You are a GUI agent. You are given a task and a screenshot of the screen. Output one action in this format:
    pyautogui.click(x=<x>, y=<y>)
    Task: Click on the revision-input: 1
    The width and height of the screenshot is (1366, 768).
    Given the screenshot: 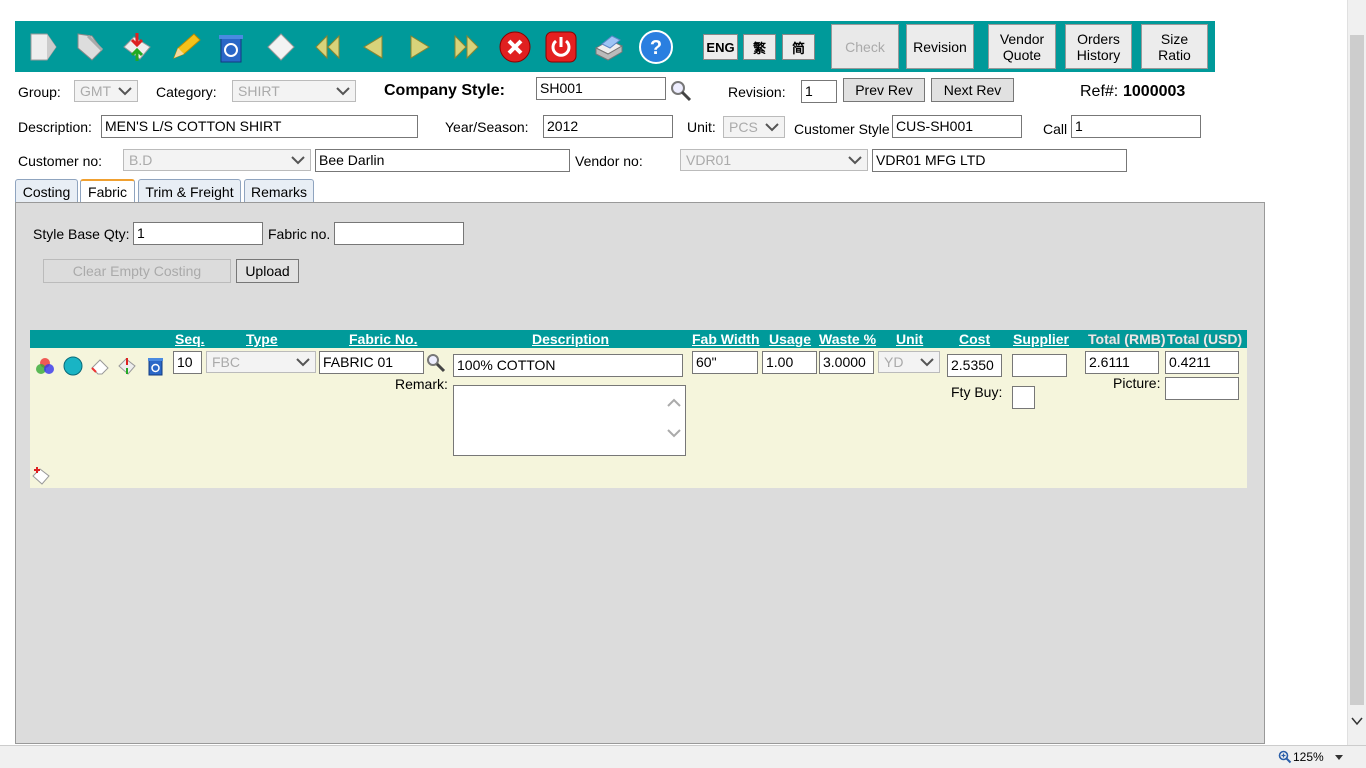 What is the action you would take?
    pyautogui.click(x=819, y=91)
    